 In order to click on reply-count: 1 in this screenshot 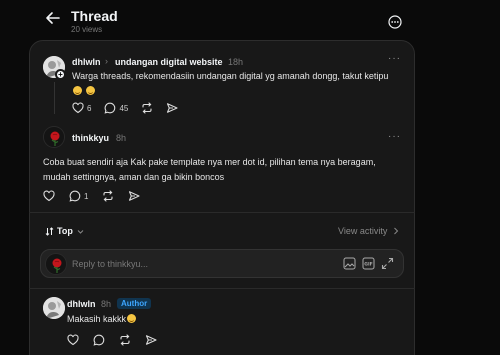, I will do `click(86, 196)`.